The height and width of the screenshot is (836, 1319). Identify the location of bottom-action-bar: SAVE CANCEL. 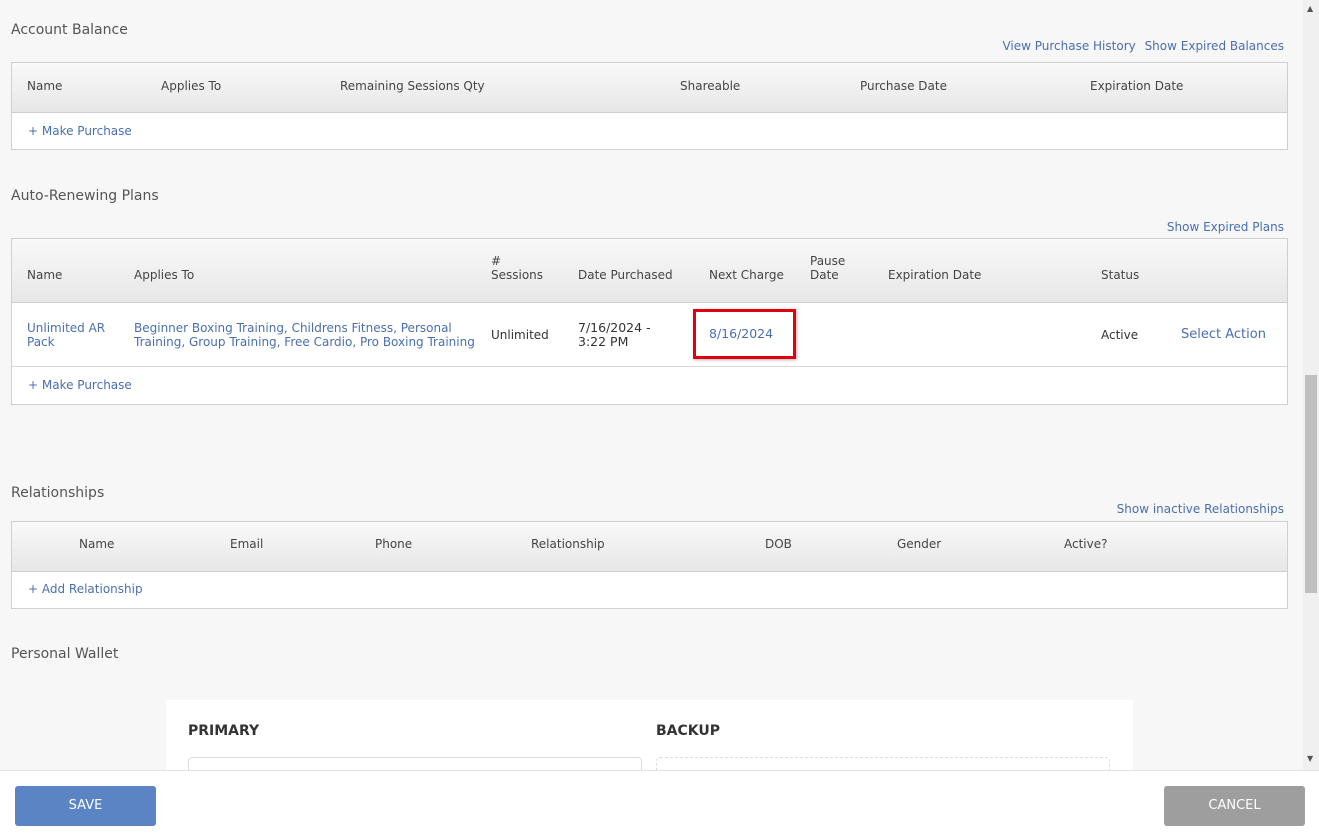
(659, 803).